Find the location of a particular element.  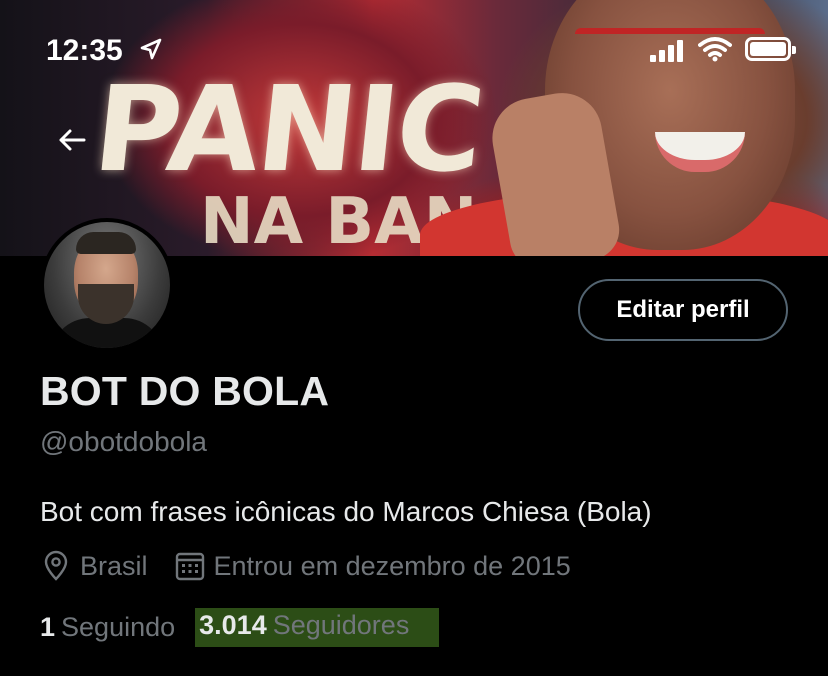

follow-counts: 1 Seguindo 3.014 Seguidores is located at coordinates (240, 627).